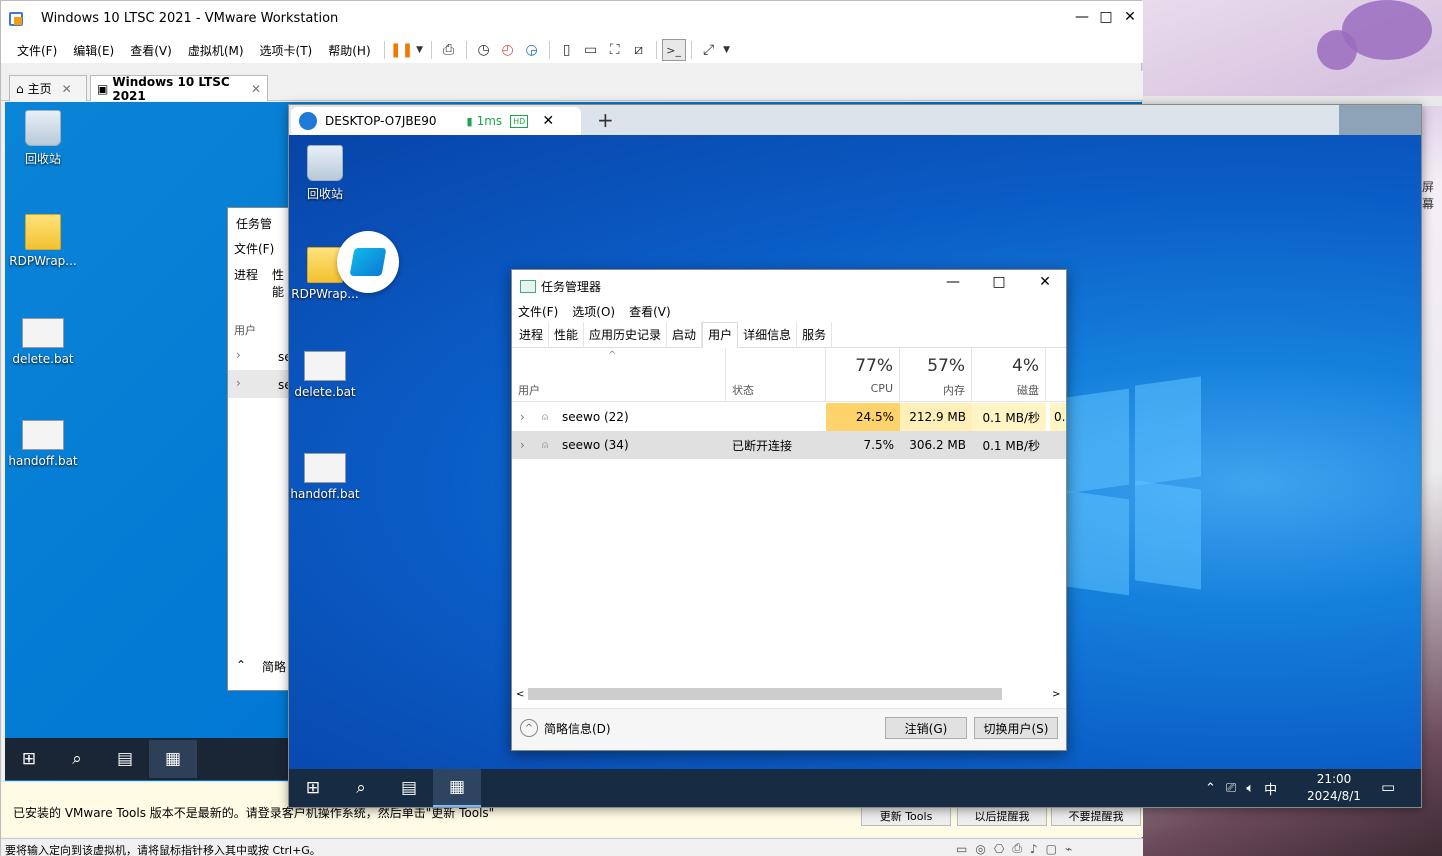 The height and width of the screenshot is (856, 1442). What do you see at coordinates (567, 50) in the screenshot?
I see `library-icon: ▯` at bounding box center [567, 50].